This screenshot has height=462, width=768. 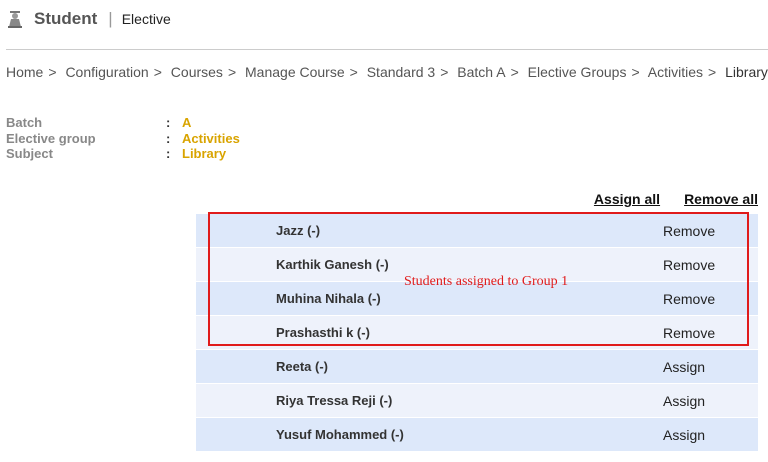 What do you see at coordinates (24, 72) in the screenshot?
I see `breadcrumb-home: Home` at bounding box center [24, 72].